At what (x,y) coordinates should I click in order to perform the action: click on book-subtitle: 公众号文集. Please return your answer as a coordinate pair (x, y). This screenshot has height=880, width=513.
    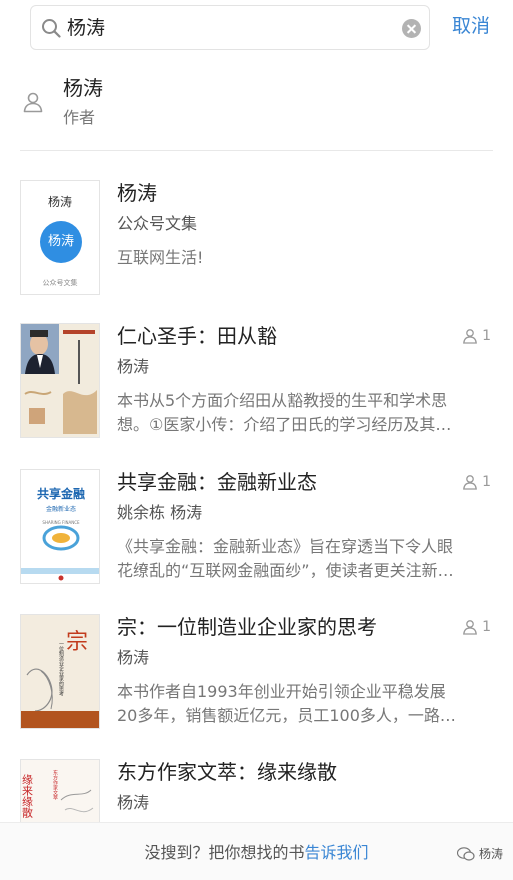
    Looking at the image, I should click on (157, 223).